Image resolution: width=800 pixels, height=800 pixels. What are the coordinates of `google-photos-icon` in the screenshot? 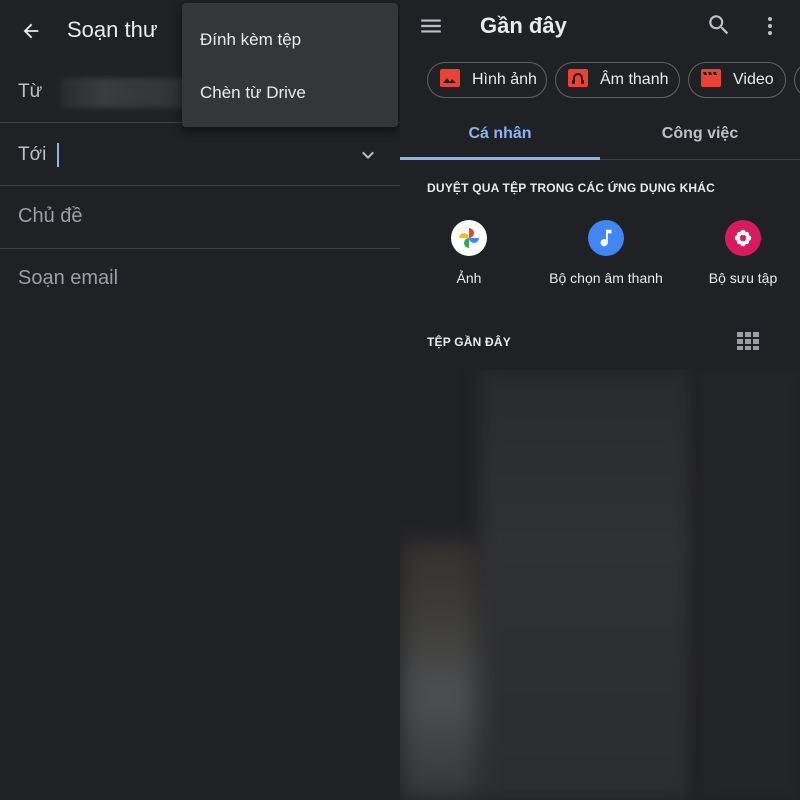 It's located at (469, 238).